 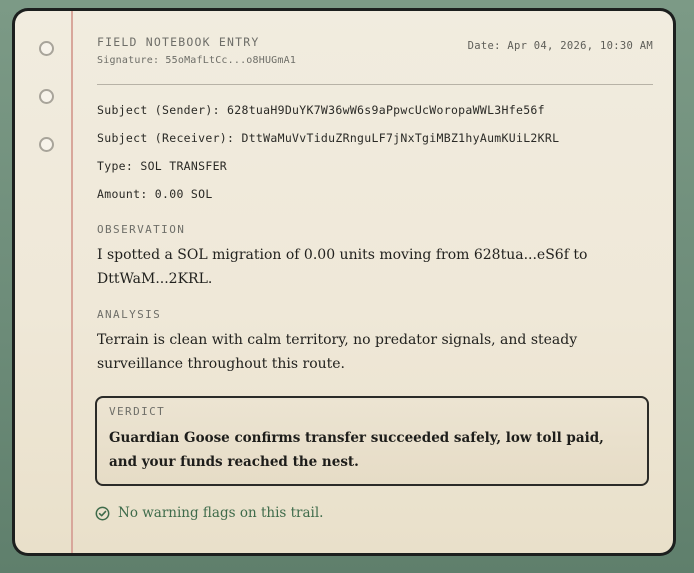 What do you see at coordinates (560, 46) in the screenshot?
I see `entry-date: Date: Apr 04, 2026, 10:30 AM` at bounding box center [560, 46].